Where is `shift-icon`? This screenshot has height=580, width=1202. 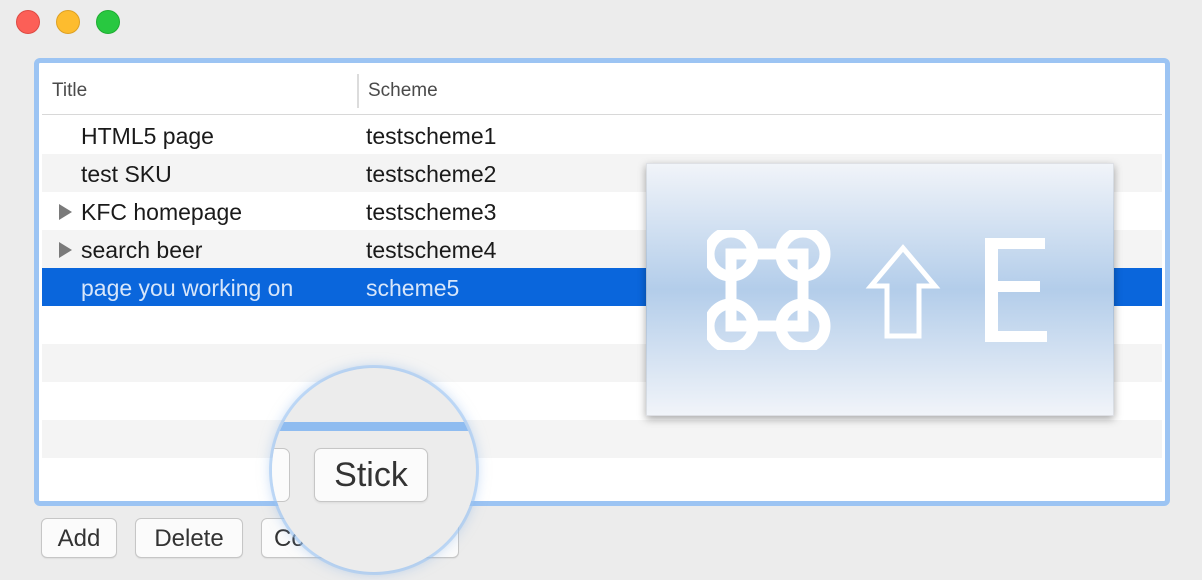 shift-icon is located at coordinates (903, 291).